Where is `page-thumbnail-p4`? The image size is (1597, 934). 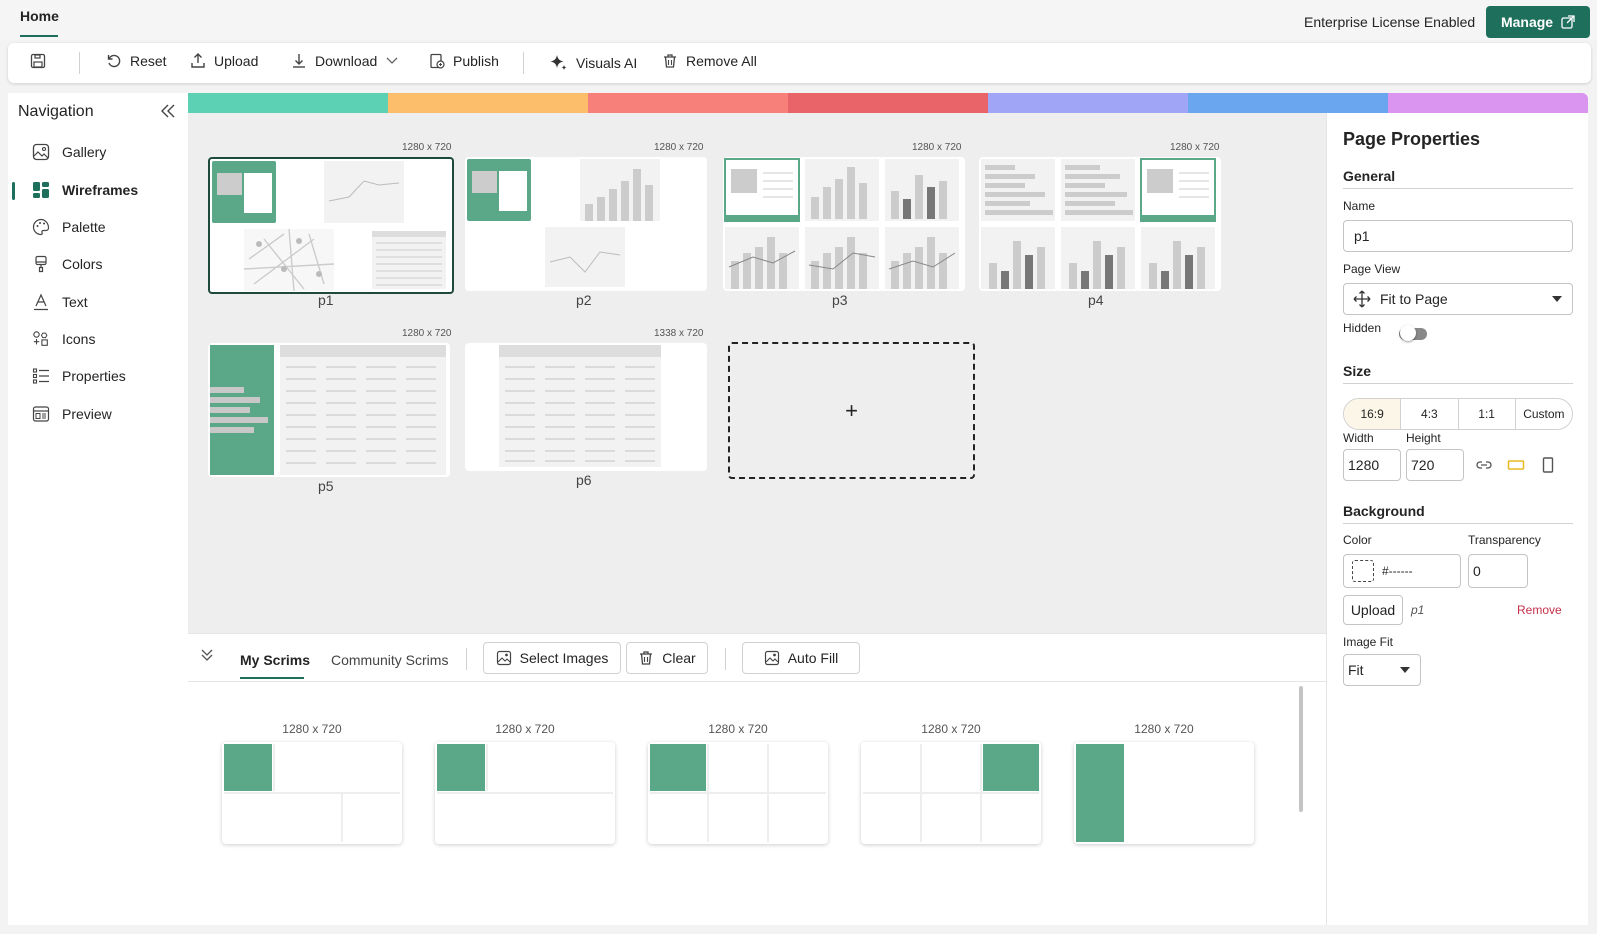
page-thumbnail-p4 is located at coordinates (1100, 224).